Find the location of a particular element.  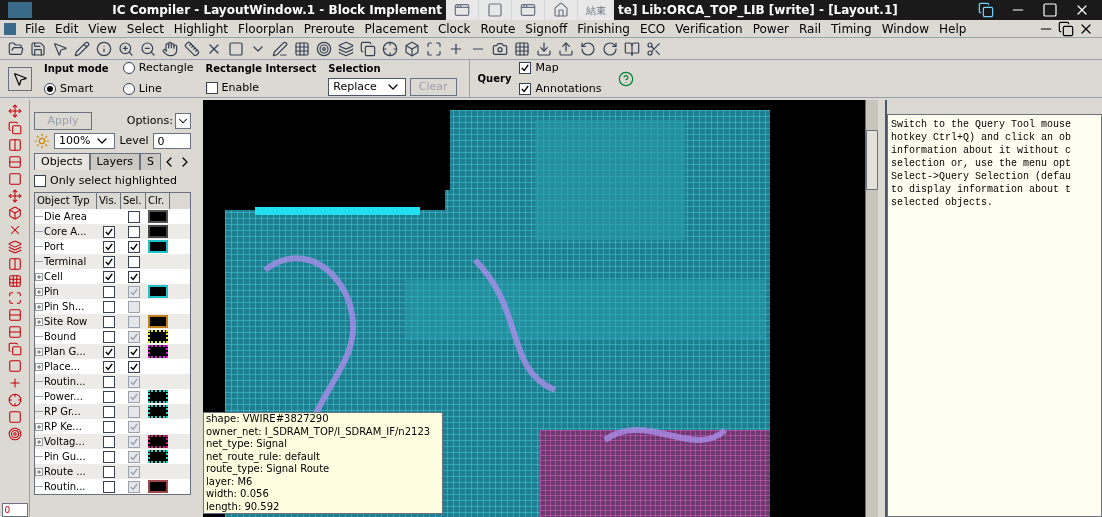

radio-label: Smart is located at coordinates (77, 88).